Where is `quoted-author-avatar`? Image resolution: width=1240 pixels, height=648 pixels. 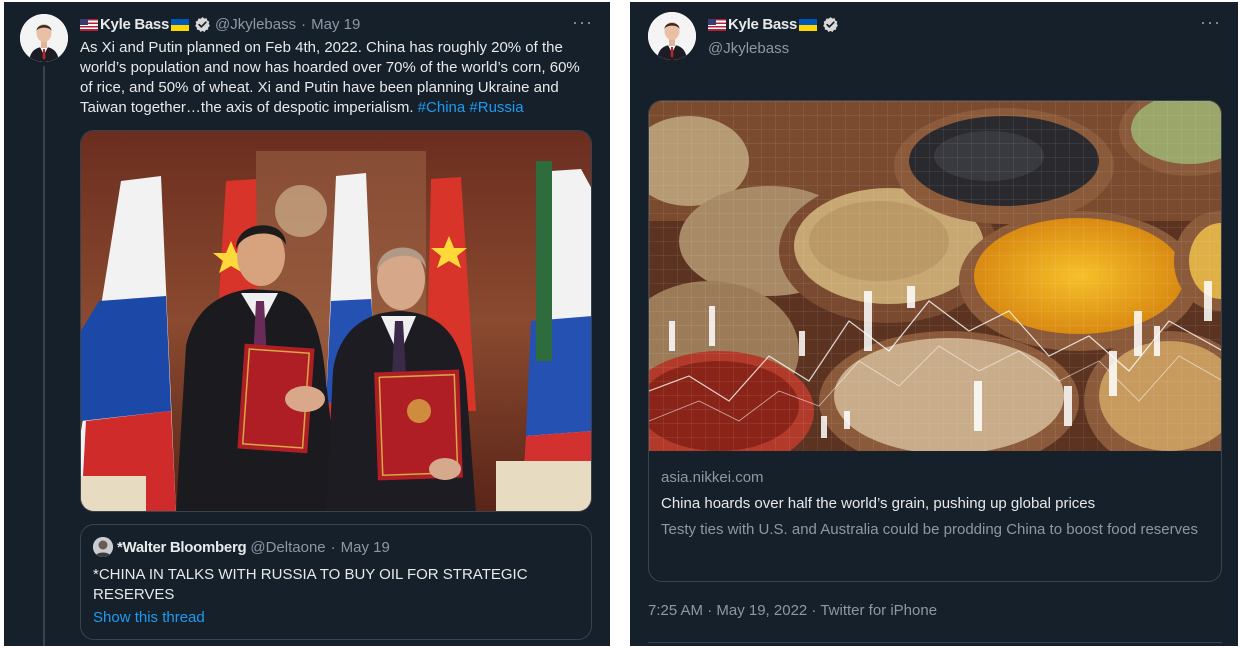 quoted-author-avatar is located at coordinates (103, 547).